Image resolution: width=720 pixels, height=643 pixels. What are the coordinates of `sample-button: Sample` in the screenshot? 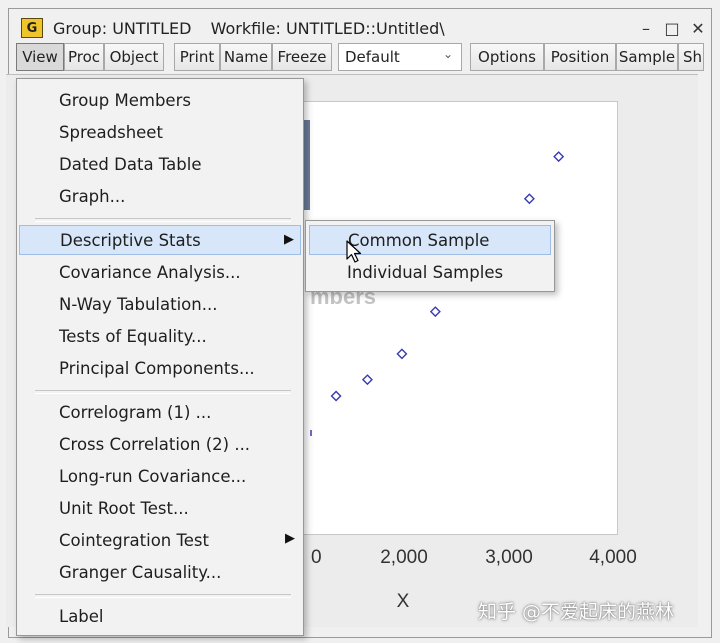 It's located at (647, 57).